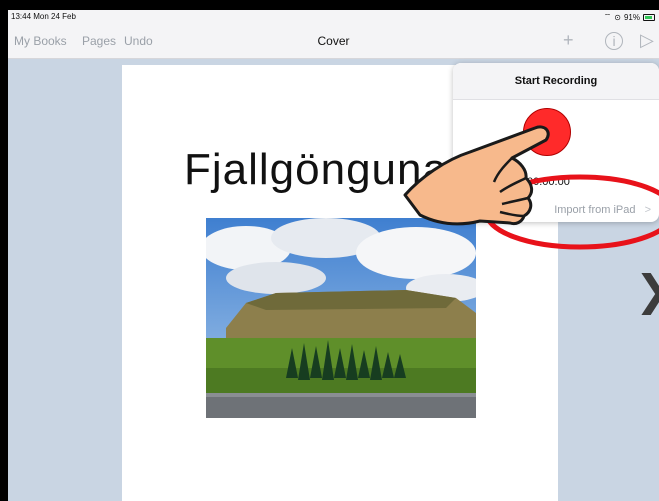  What do you see at coordinates (647, 40) in the screenshot?
I see `play-icon: ▷` at bounding box center [647, 40].